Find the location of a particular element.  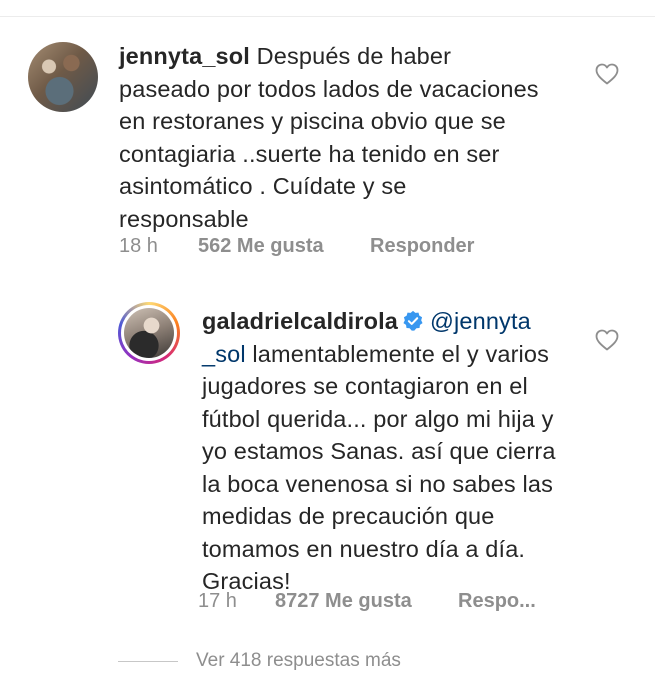

reply-time: 17 h is located at coordinates (217, 601).